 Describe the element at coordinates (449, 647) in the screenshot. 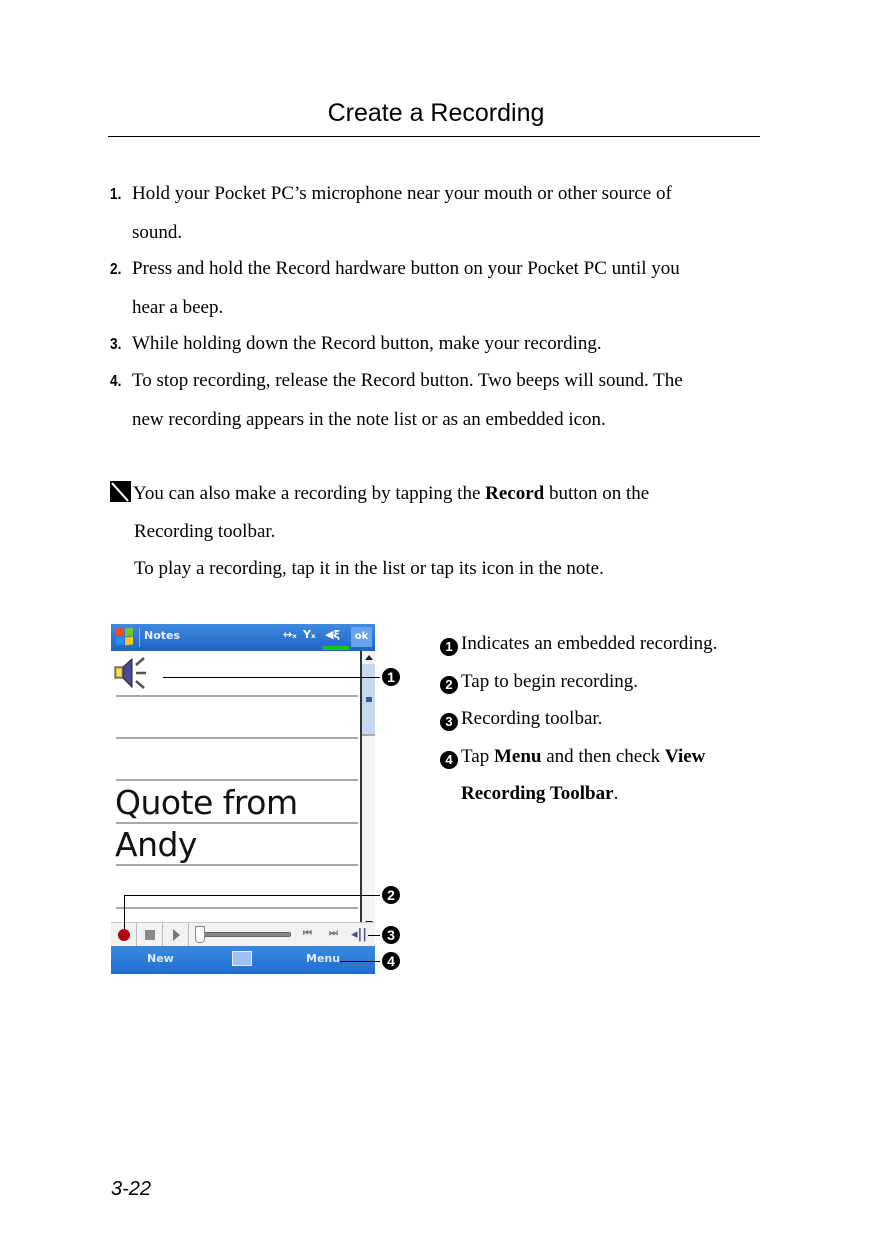

I see `legend-badge: 1` at that location.